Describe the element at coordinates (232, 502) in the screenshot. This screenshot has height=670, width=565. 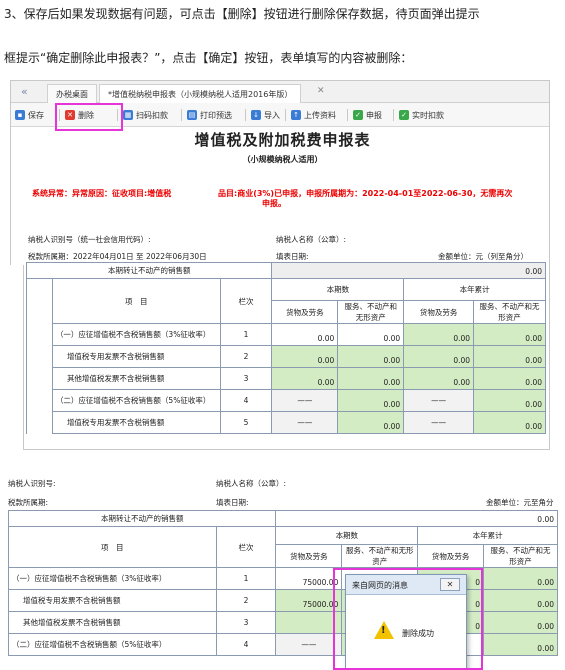
I see `fill-date-label-2: 填表日期:` at that location.